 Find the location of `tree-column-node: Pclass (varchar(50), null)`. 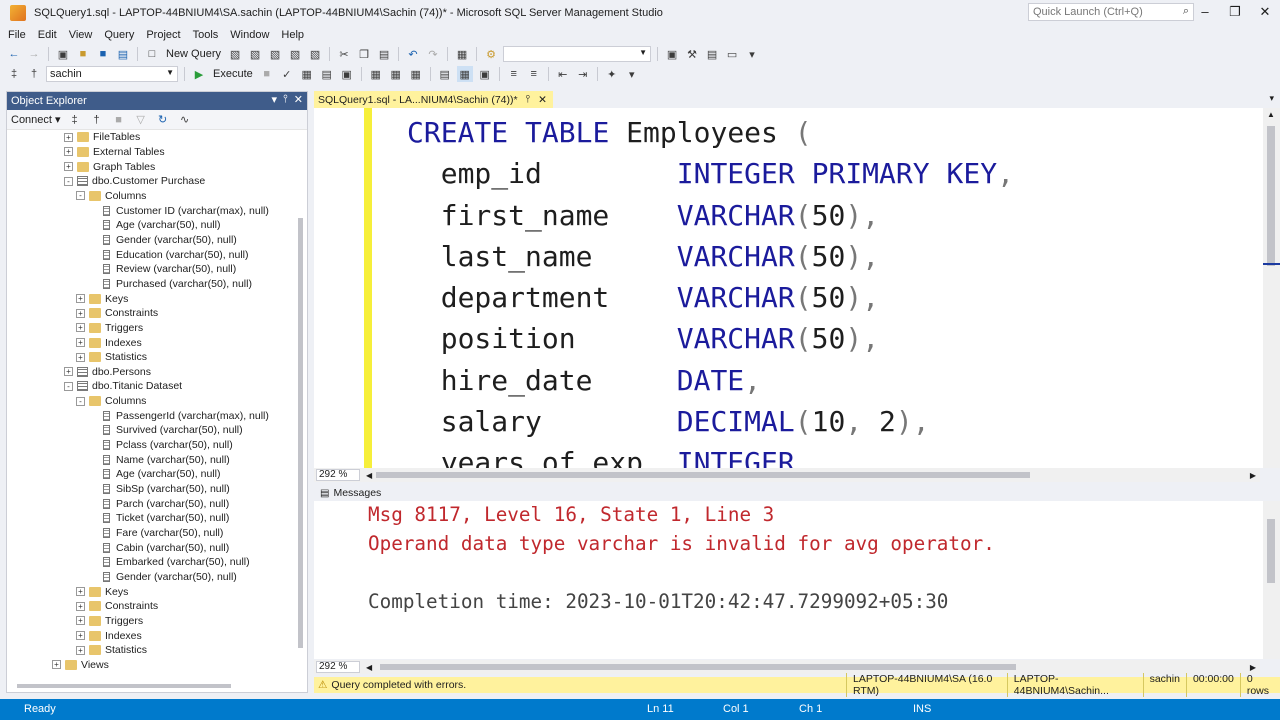

tree-column-node: Pclass (varchar(50), null) is located at coordinates (157, 445).